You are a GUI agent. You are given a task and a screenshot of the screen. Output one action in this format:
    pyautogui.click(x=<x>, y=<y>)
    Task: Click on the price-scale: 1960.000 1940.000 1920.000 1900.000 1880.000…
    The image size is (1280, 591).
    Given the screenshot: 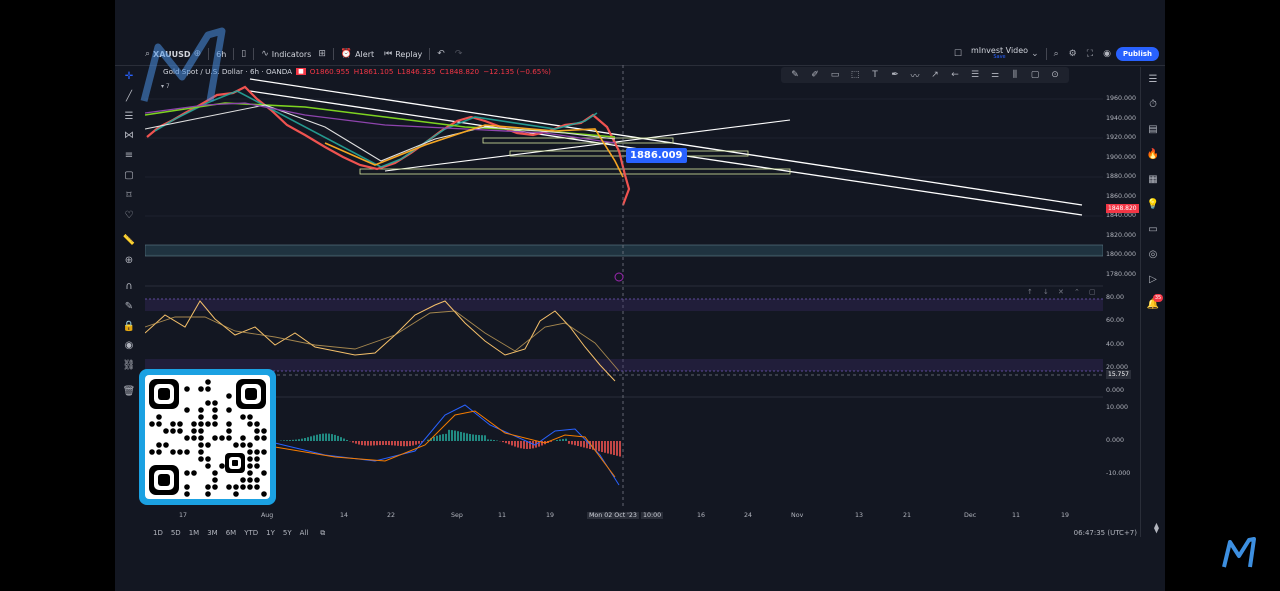 What is the action you would take?
    pyautogui.click(x=1122, y=287)
    